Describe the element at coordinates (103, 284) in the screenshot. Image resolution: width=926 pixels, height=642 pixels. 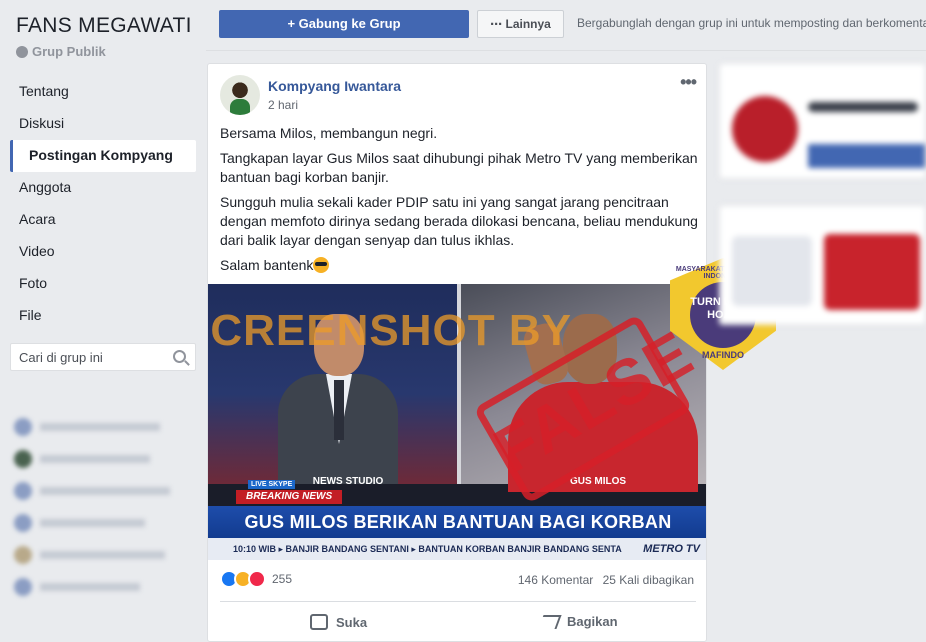
I see `sidebar-item-foto: Foto` at that location.